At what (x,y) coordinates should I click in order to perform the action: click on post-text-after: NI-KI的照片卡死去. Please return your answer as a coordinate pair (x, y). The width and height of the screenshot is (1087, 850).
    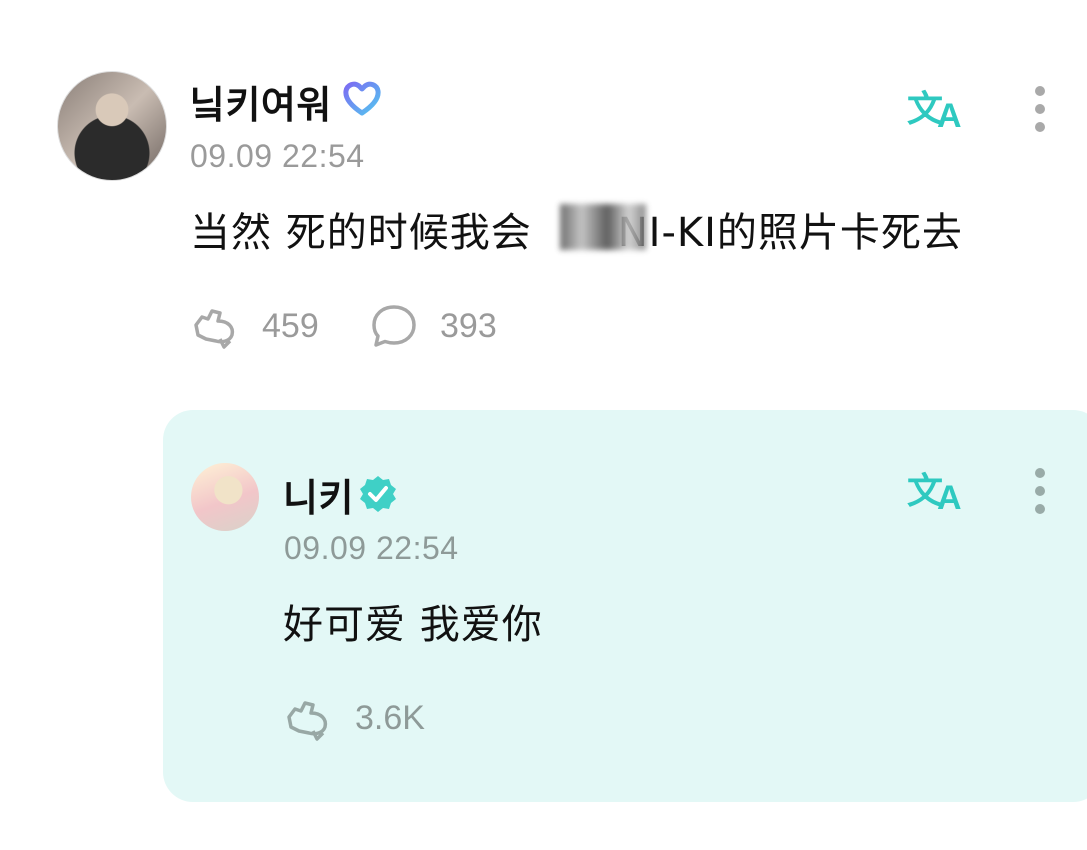
    Looking at the image, I should click on (790, 233).